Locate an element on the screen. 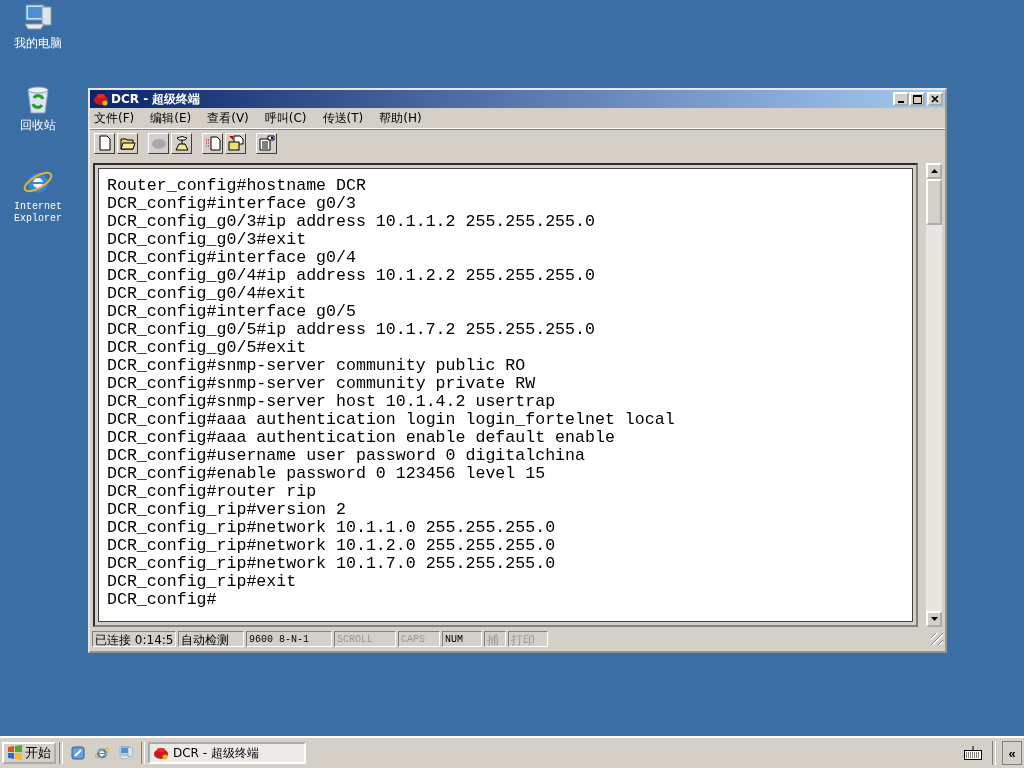  terminal-line: Router_config#hostname DCR is located at coordinates (237, 186).